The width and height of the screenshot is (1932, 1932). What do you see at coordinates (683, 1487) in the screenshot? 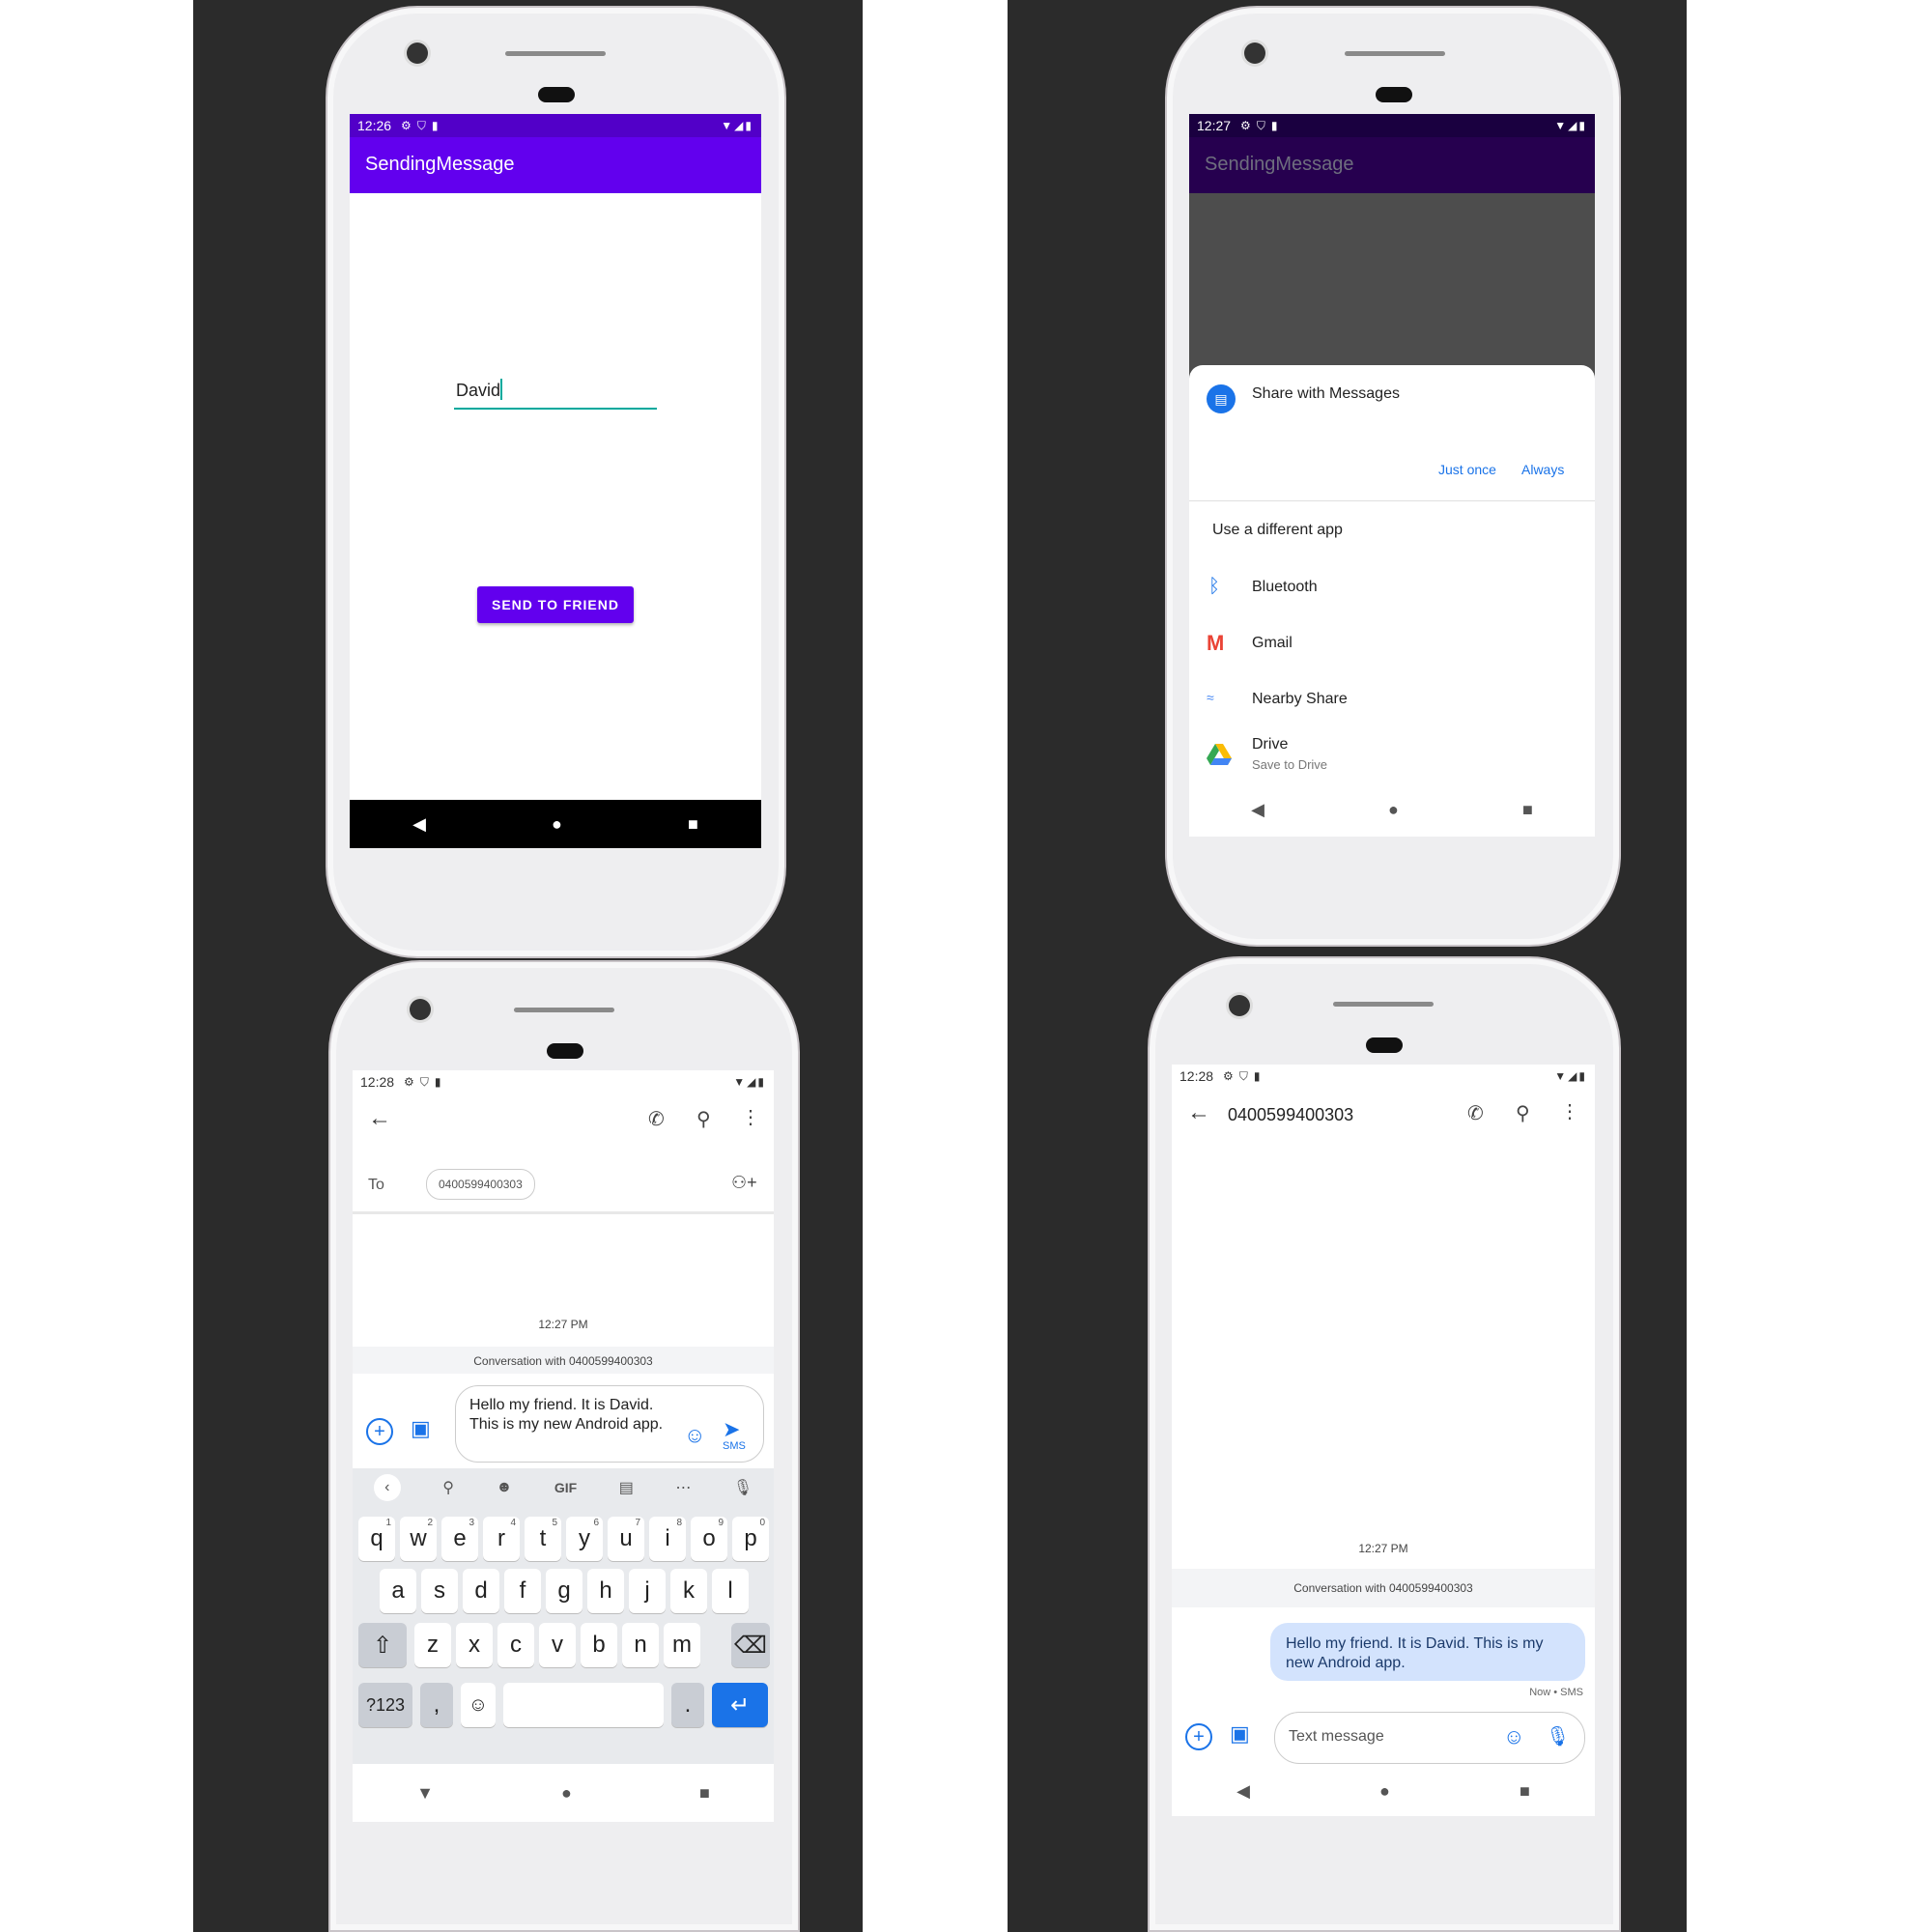
I see `more-icon: ⋯` at bounding box center [683, 1487].